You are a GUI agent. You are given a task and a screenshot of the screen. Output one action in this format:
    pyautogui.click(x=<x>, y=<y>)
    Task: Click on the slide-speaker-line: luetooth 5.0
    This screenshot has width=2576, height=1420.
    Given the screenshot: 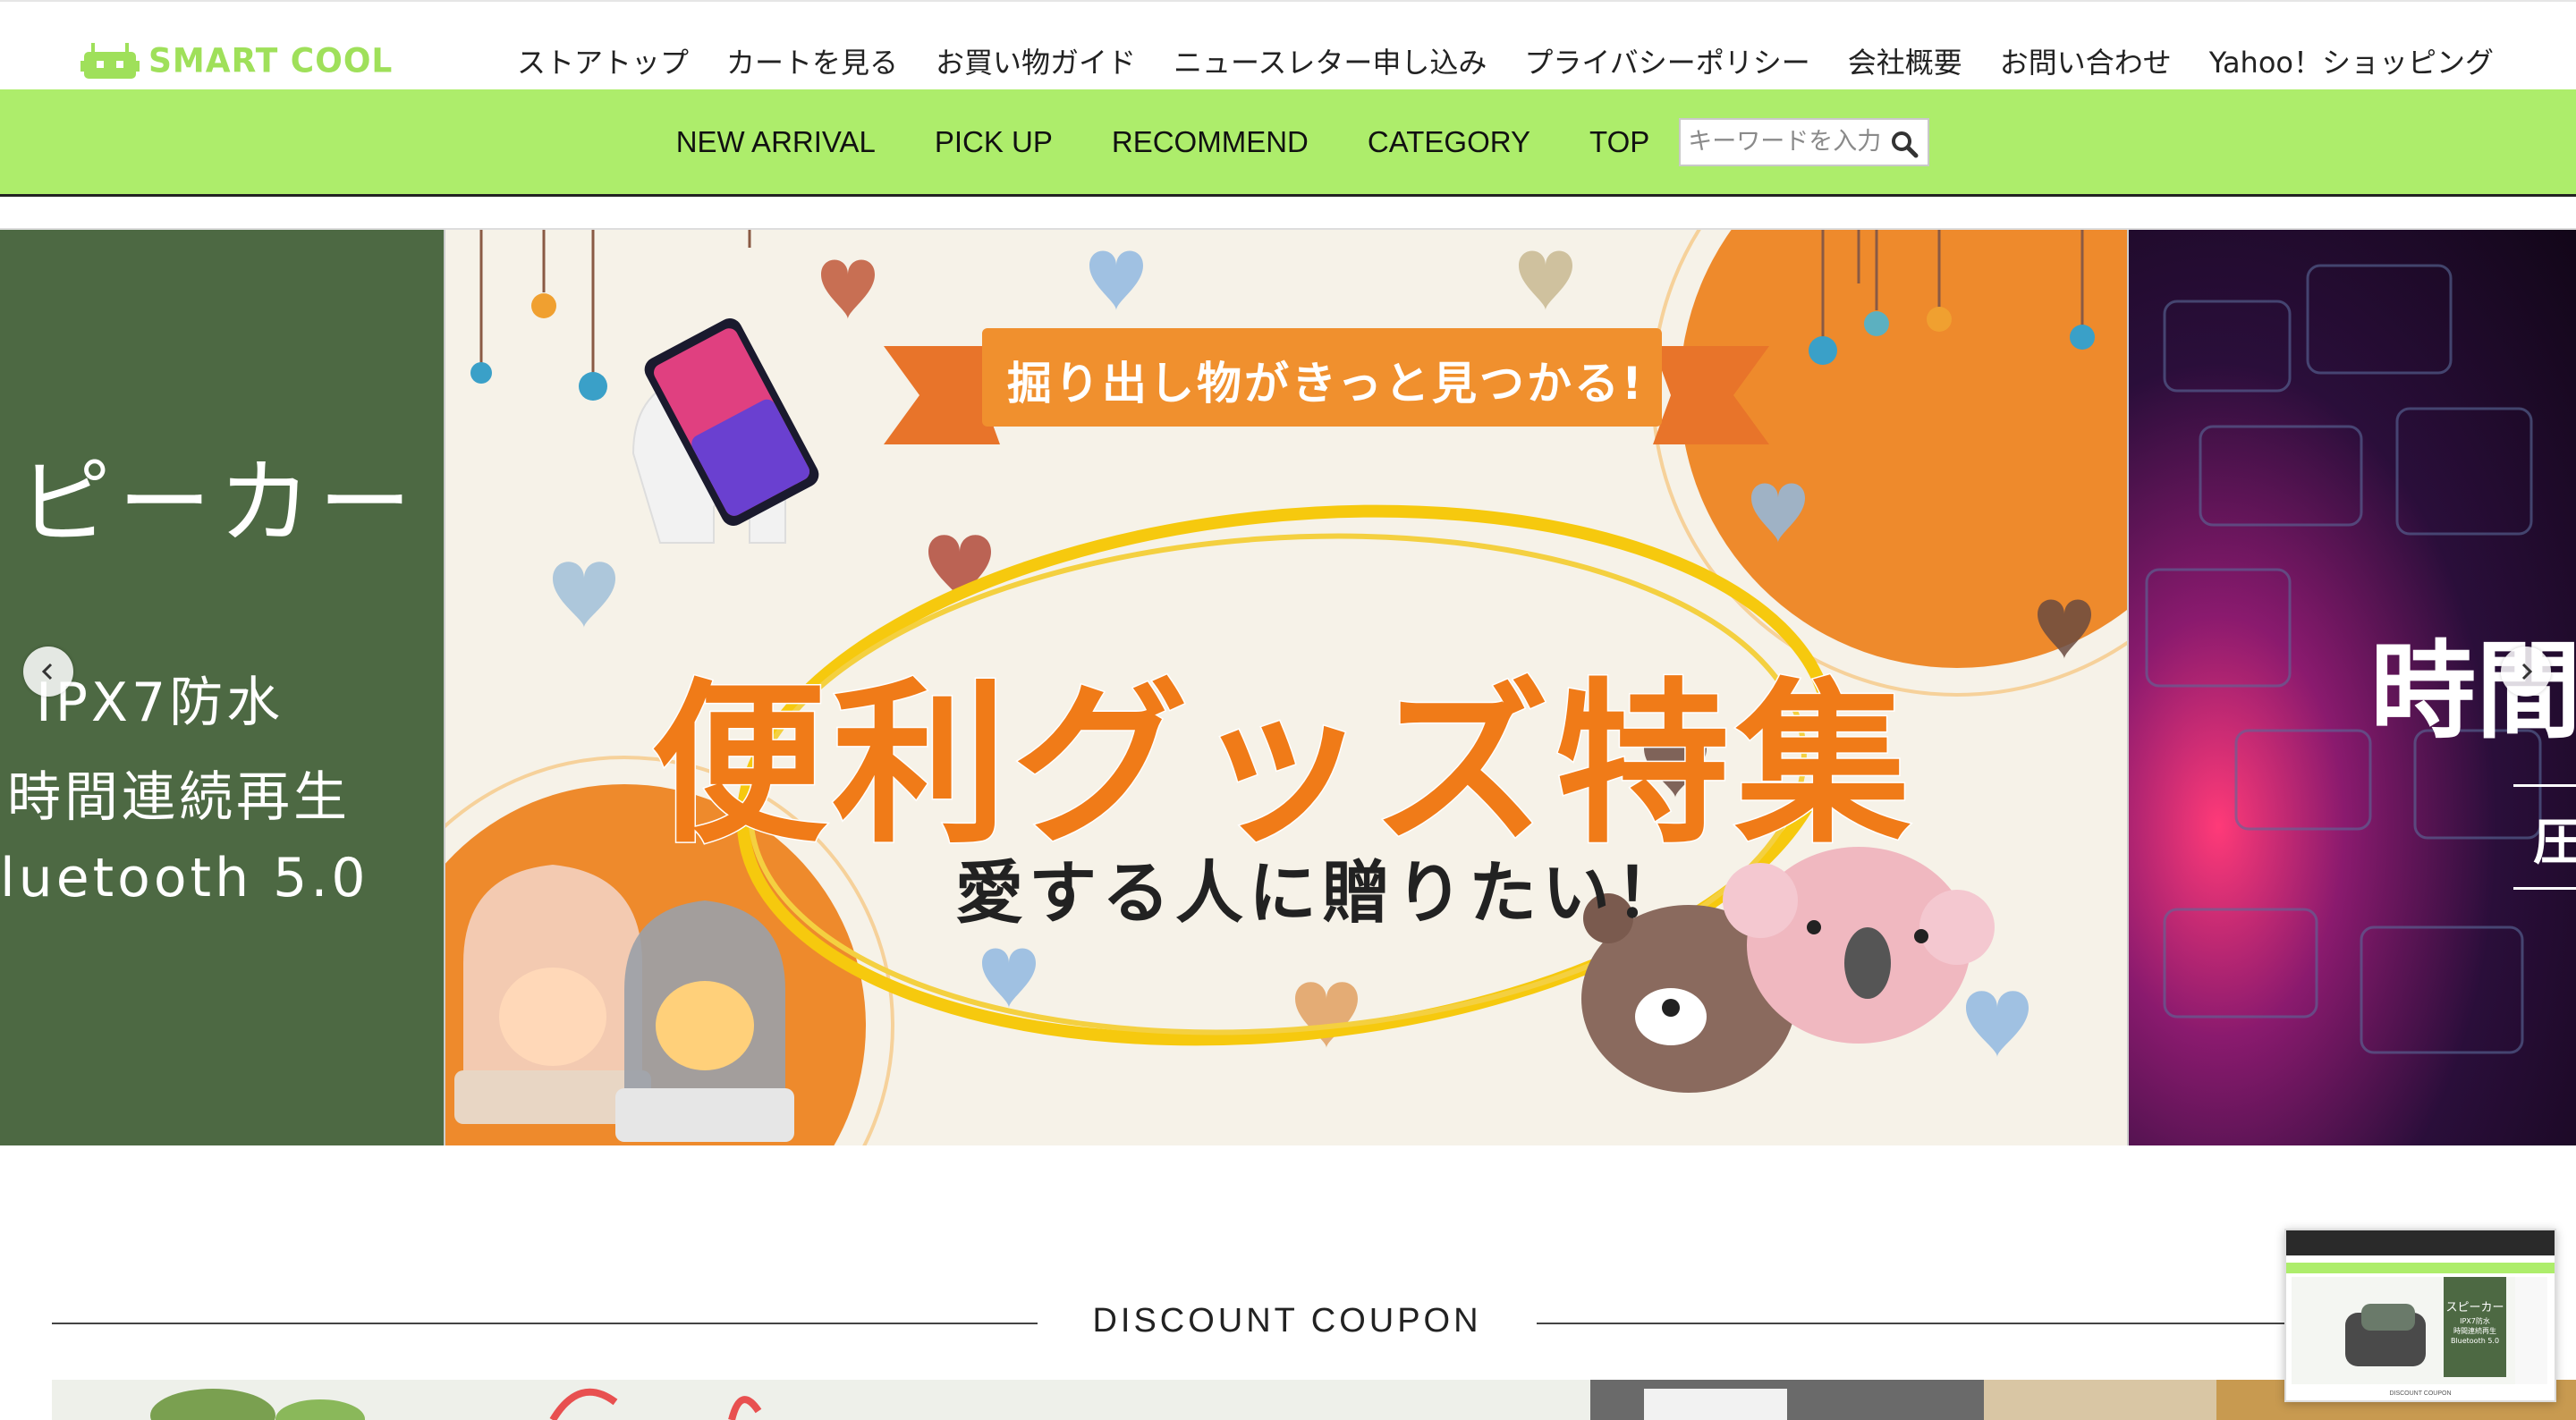 What is the action you would take?
    pyautogui.click(x=184, y=878)
    